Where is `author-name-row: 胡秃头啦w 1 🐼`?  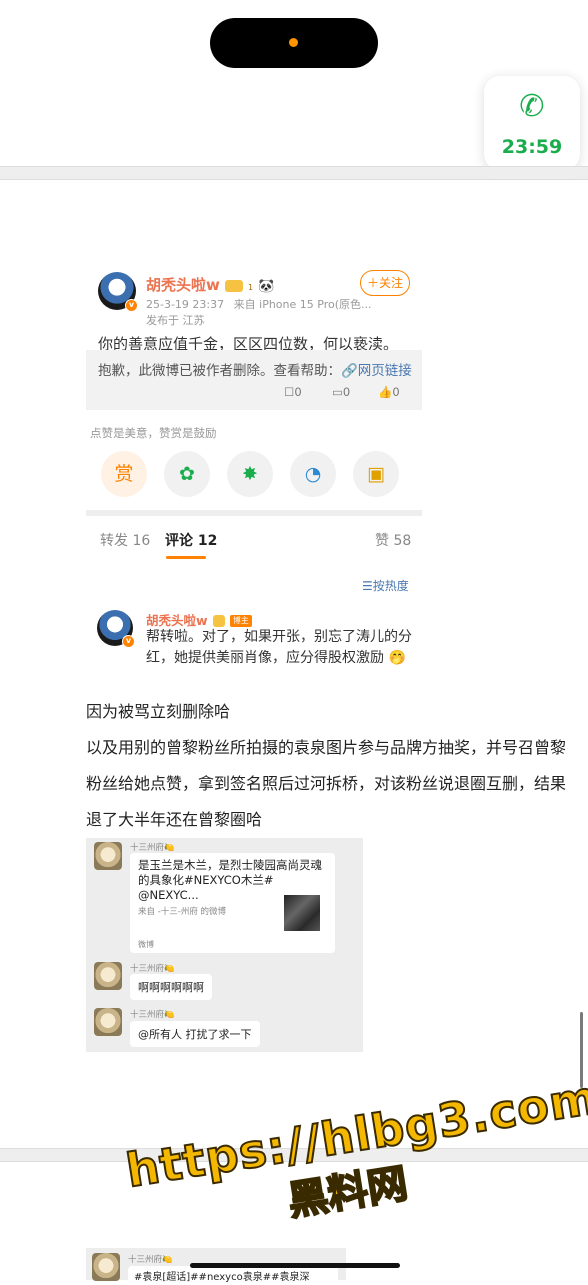 author-name-row: 胡秃头啦w 1 🐼 is located at coordinates (210, 284).